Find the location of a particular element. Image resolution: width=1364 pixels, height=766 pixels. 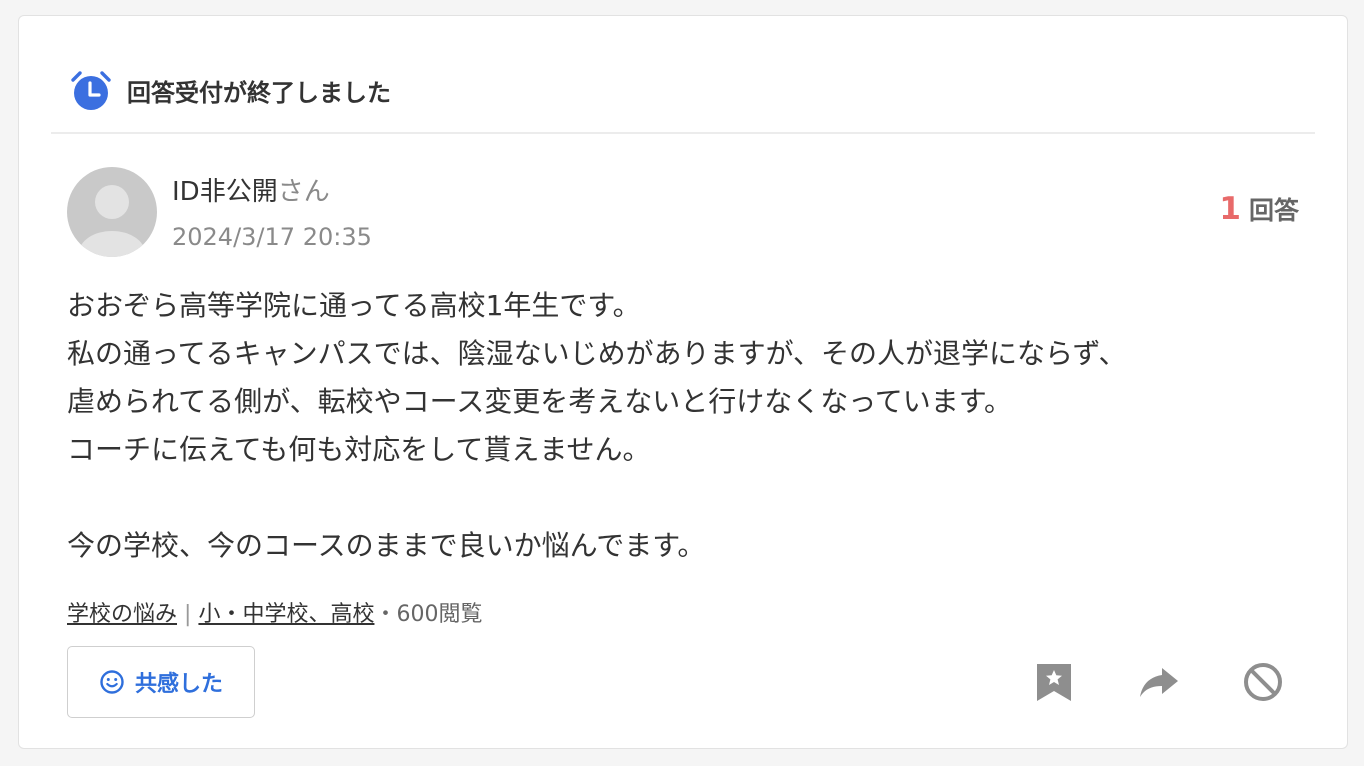

answer-count: 1 回答 is located at coordinates (1259, 209).